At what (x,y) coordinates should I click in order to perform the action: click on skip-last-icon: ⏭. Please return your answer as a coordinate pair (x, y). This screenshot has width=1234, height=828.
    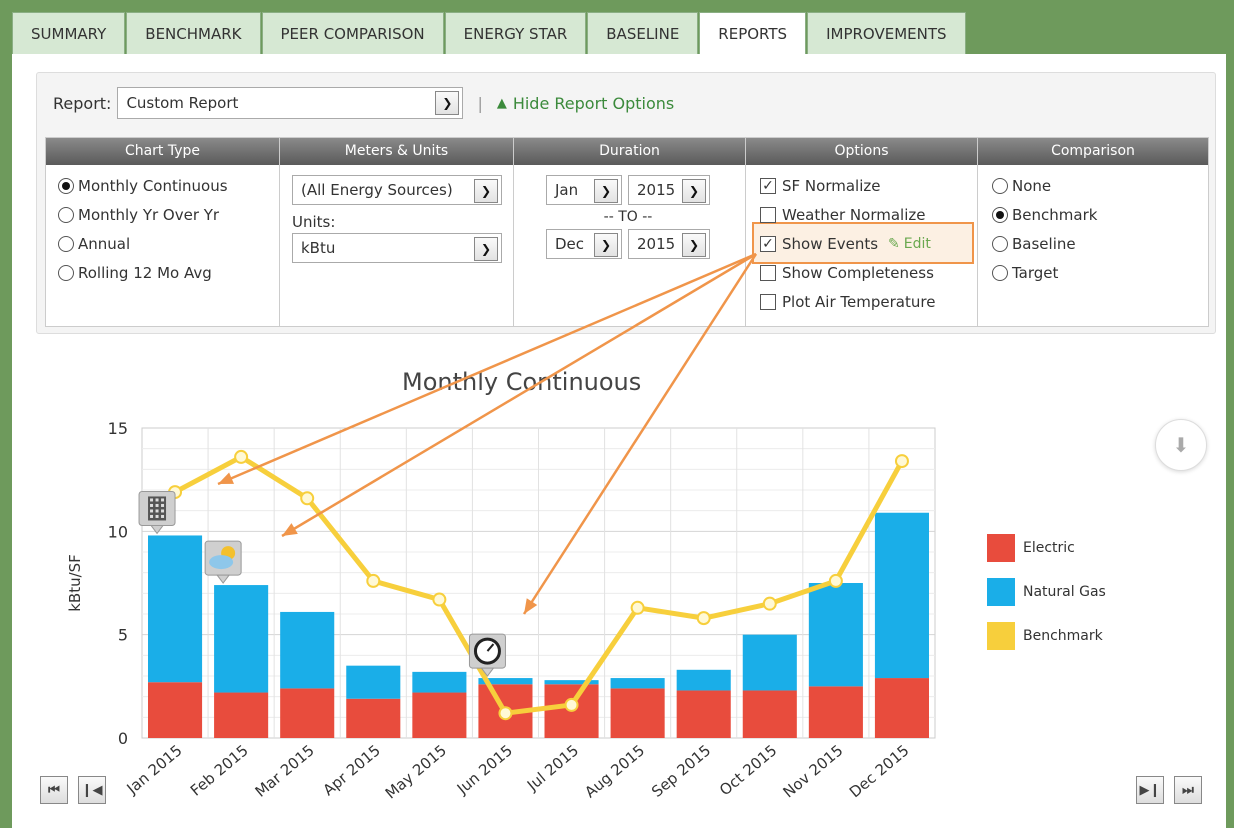
    Looking at the image, I should click on (1188, 790).